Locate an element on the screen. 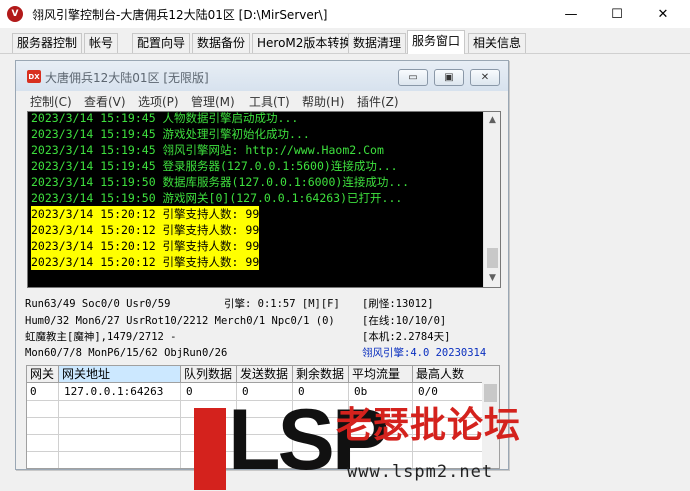 The width and height of the screenshot is (690, 491). tab-related-info: 相关信息 is located at coordinates (497, 43).